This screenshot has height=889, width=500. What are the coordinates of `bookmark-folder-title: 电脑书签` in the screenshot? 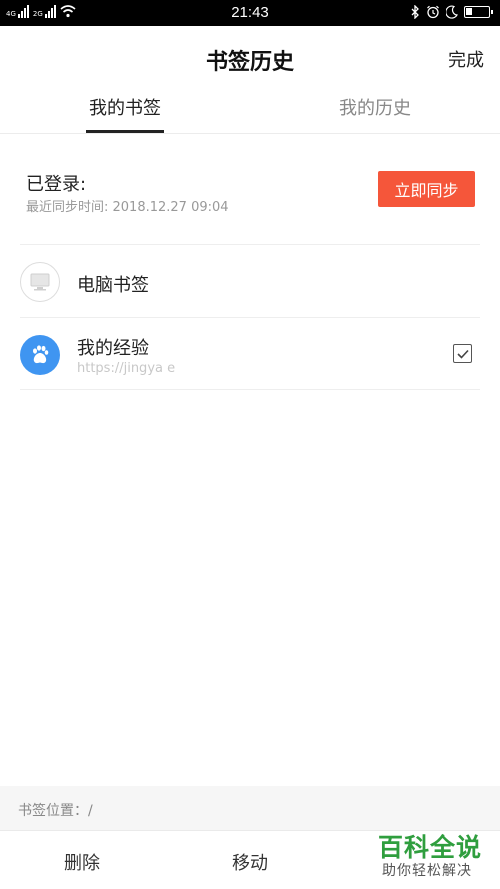 It's located at (113, 285).